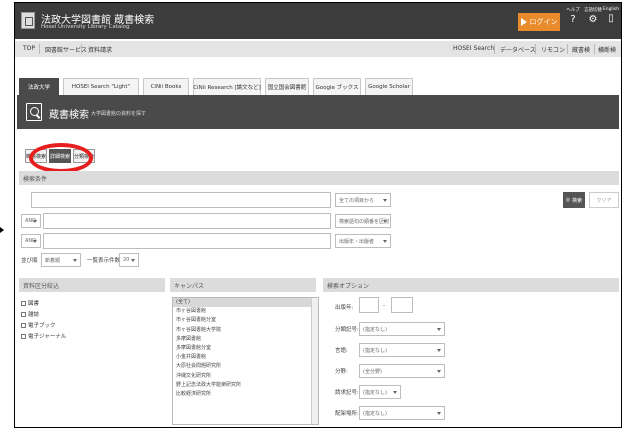 This screenshot has width=626, height=430. What do you see at coordinates (31, 241) in the screenshot?
I see `operator-select-2: AND` at bounding box center [31, 241].